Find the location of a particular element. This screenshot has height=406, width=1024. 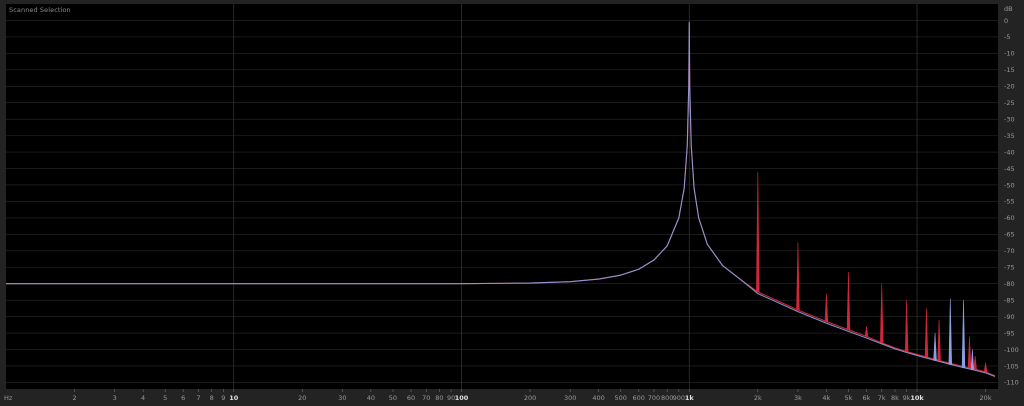

y-unit-label: dB is located at coordinates (1008, 9).